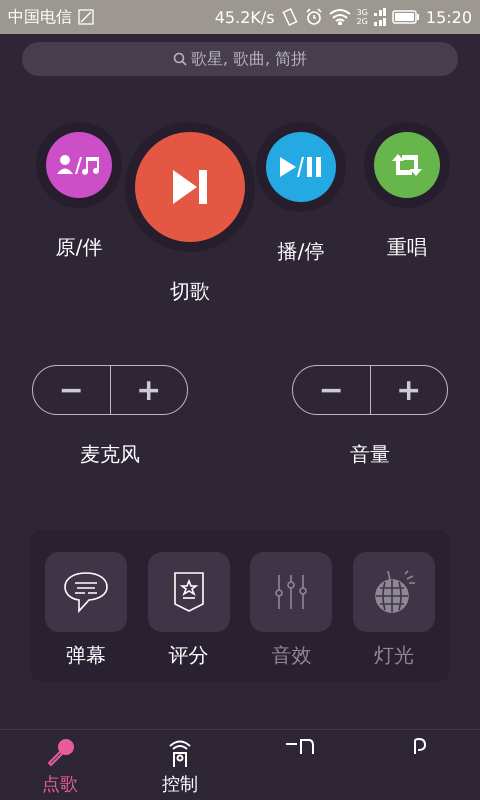 The height and width of the screenshot is (800, 480). Describe the element at coordinates (291, 592) in the screenshot. I see `equalizer-icon` at that location.